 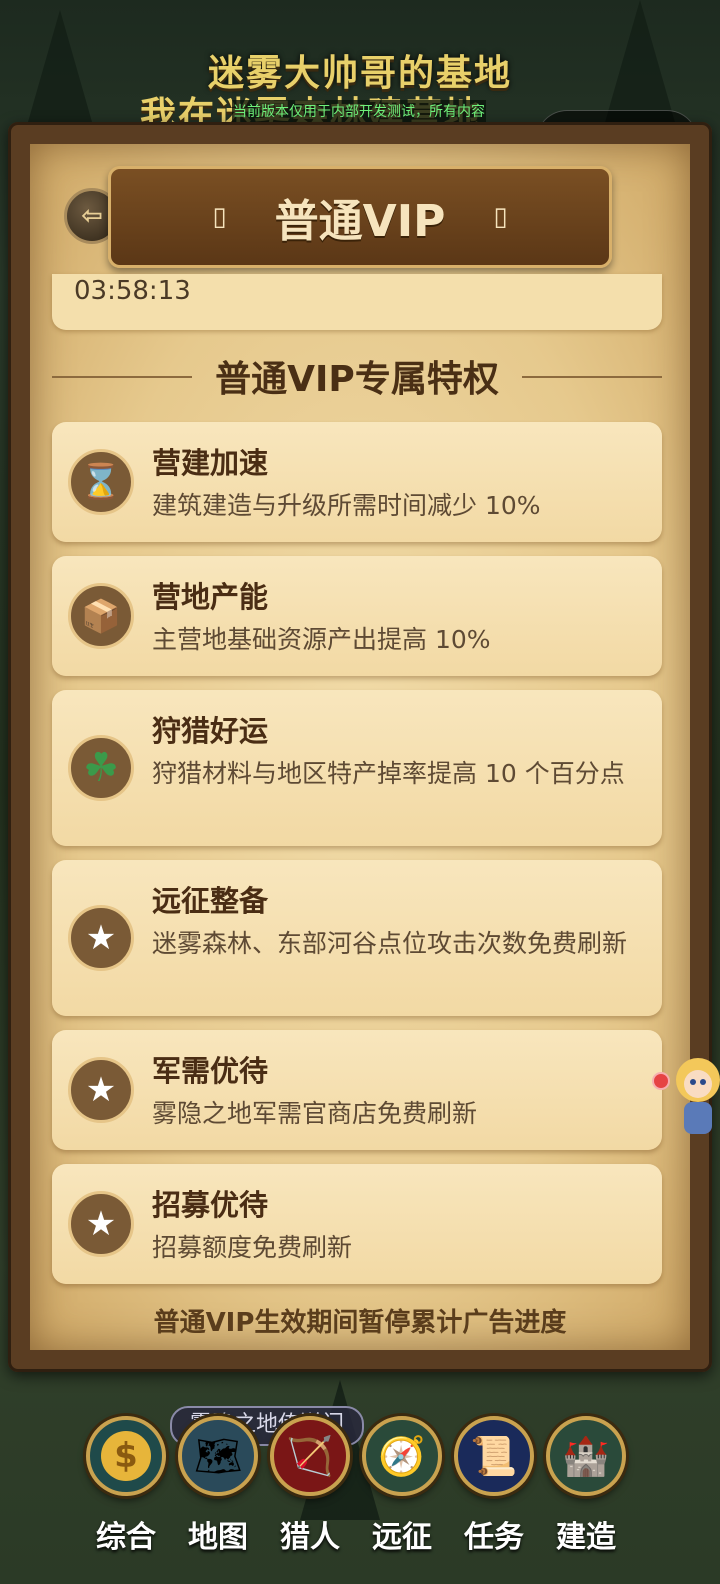 I want to click on placeholder-glyph-left: ▯, so click(x=219, y=217).